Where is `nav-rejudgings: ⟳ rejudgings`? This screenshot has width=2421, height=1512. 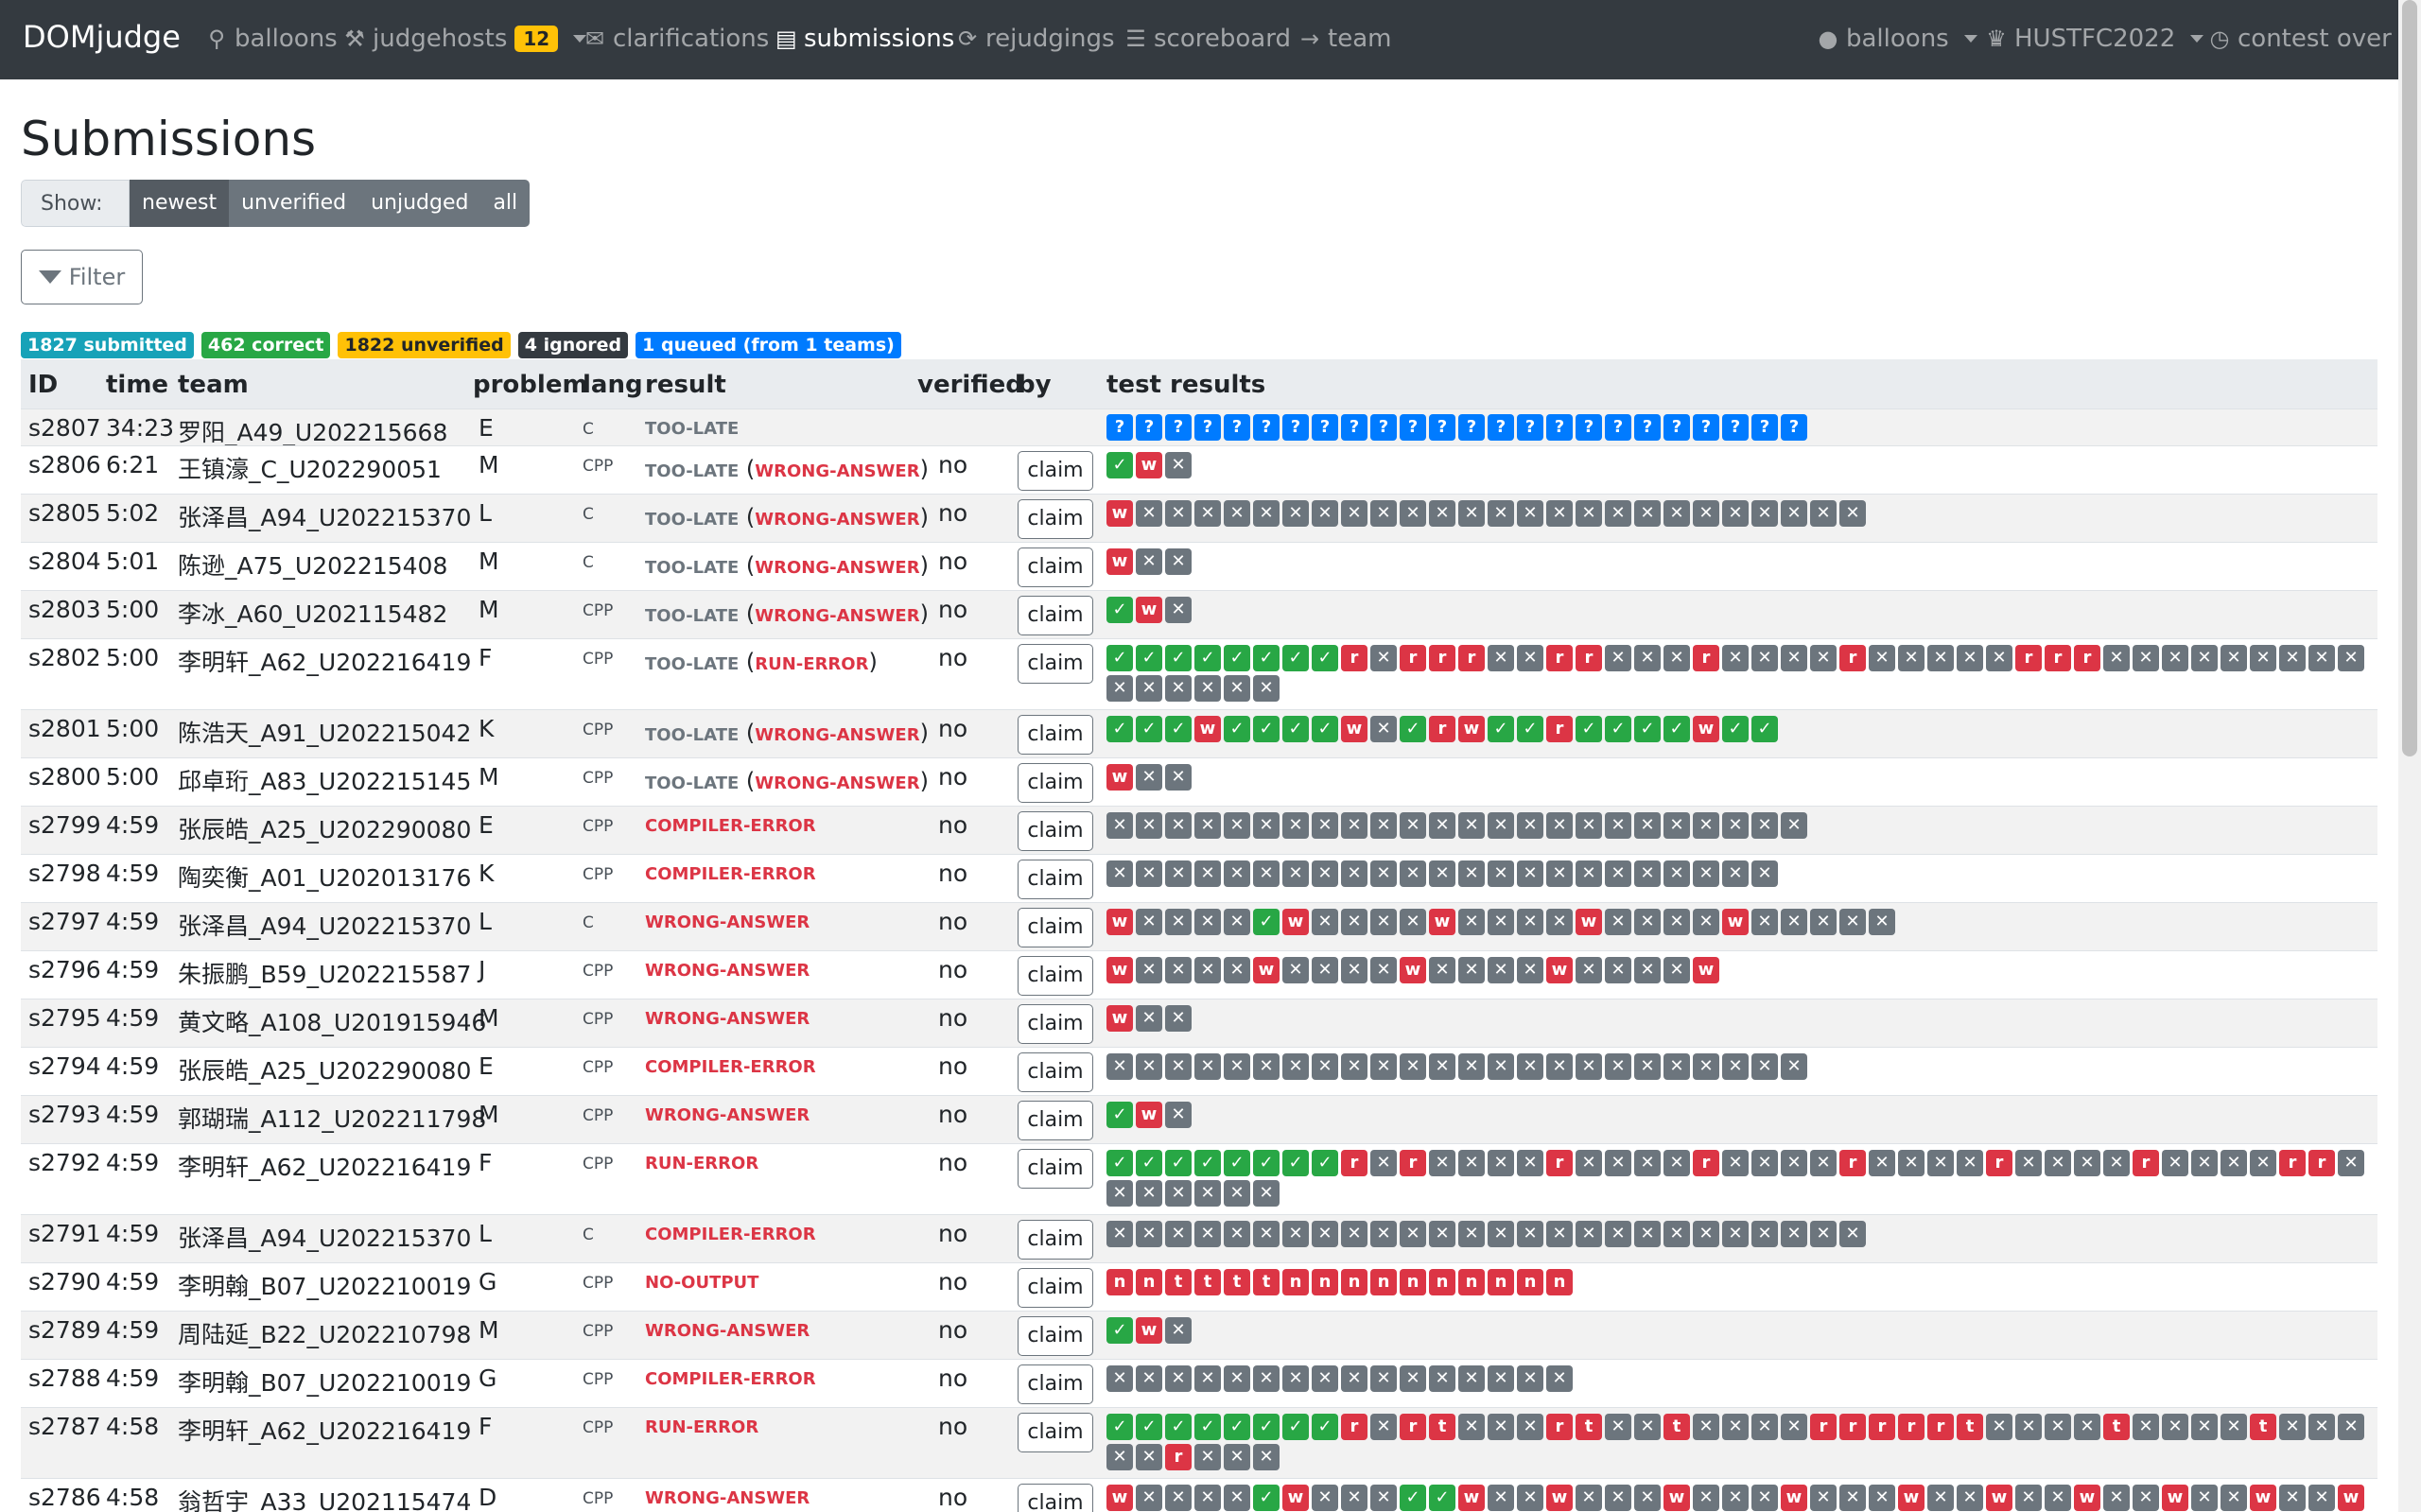
nav-rejudgings: ⟳ rejudgings is located at coordinates (1036, 39).